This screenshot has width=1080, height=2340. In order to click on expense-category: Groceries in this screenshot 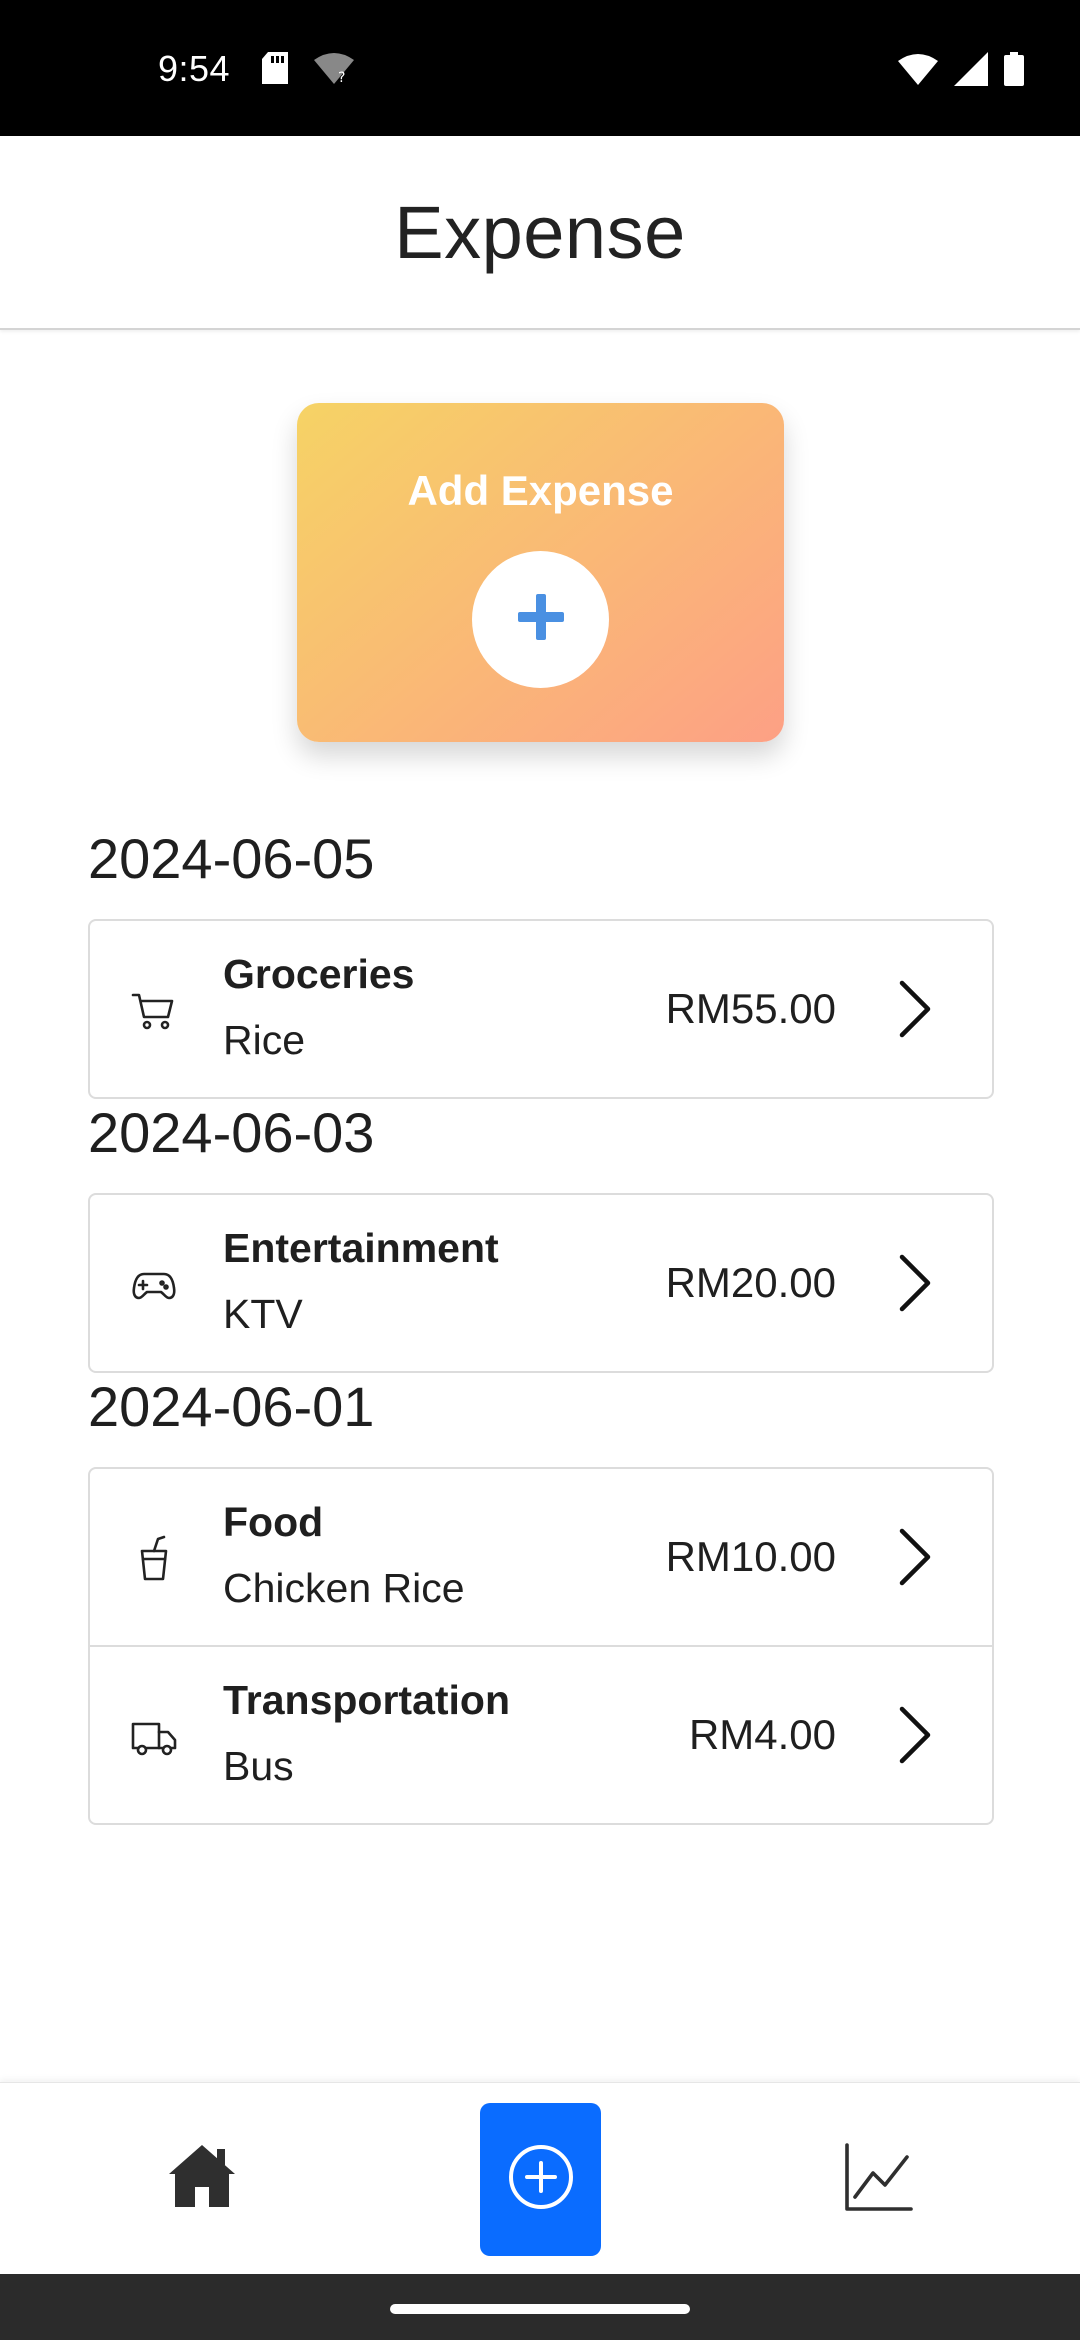, I will do `click(319, 974)`.